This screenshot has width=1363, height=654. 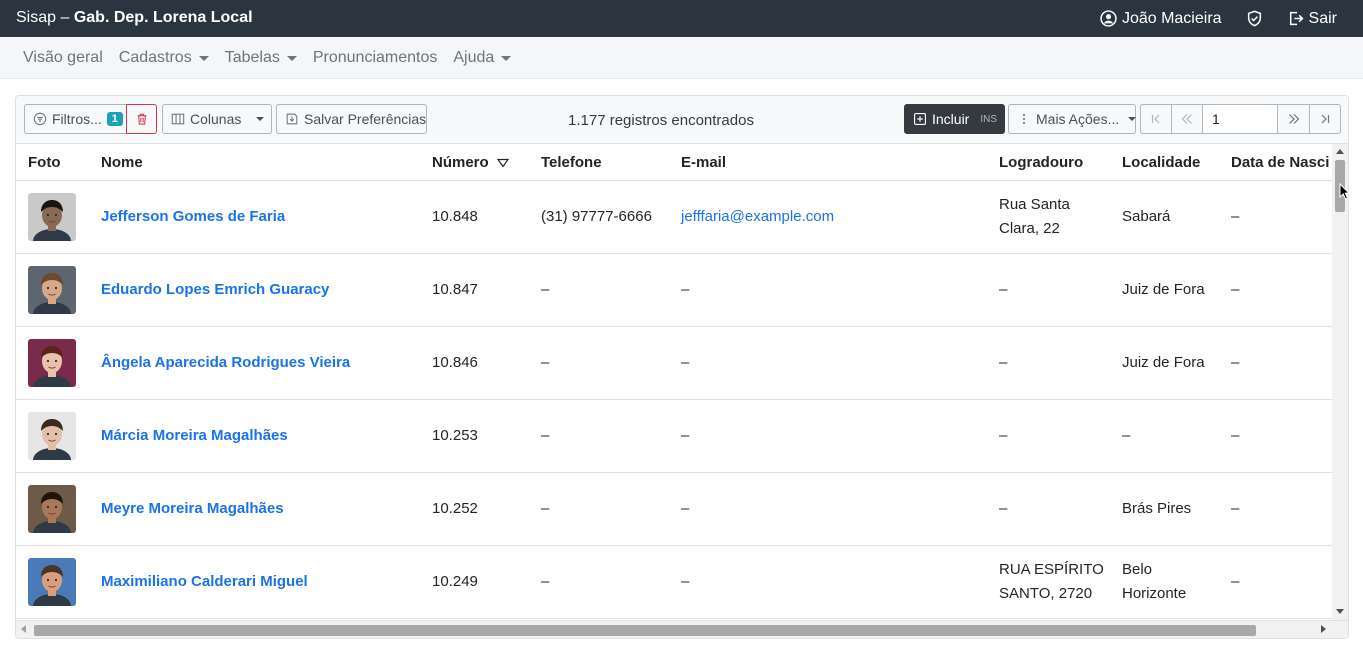 I want to click on columns-button: Colunas, so click(x=217, y=119).